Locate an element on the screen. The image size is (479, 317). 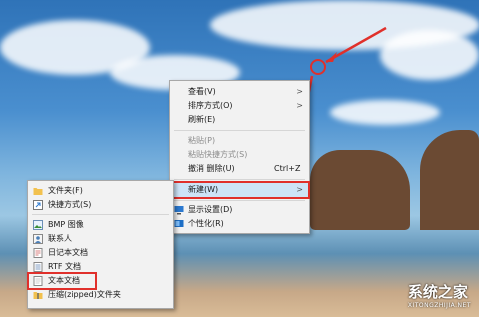
menu-item-refresh: 刷新(E) is located at coordinates (239, 120).